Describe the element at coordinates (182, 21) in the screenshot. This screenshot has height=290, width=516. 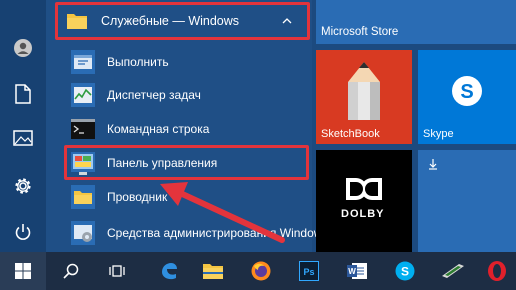
I see `highlight-folder` at that location.